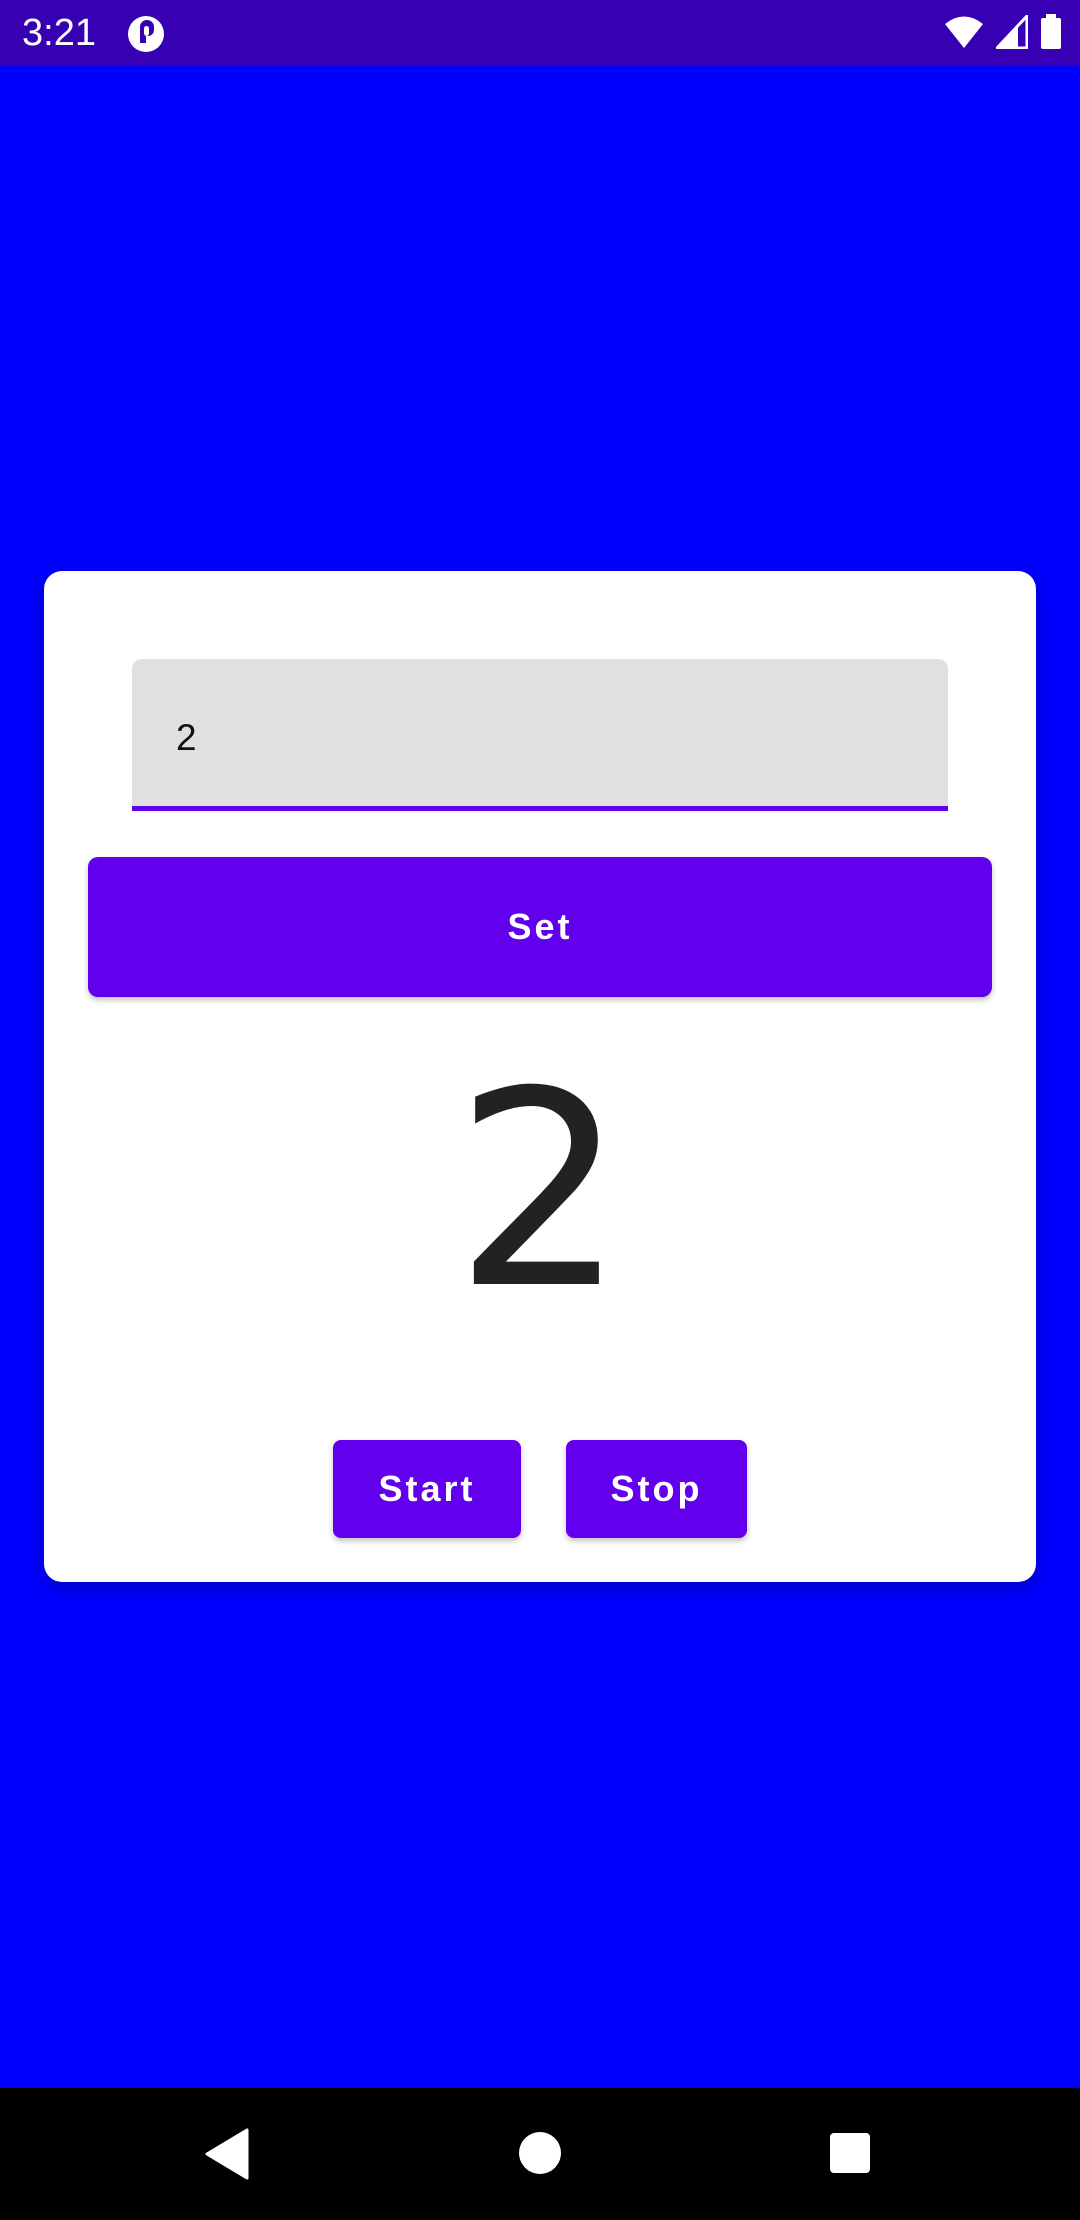 This screenshot has height=2220, width=1080. Describe the element at coordinates (540, 1190) in the screenshot. I see `counter-display: 2` at that location.